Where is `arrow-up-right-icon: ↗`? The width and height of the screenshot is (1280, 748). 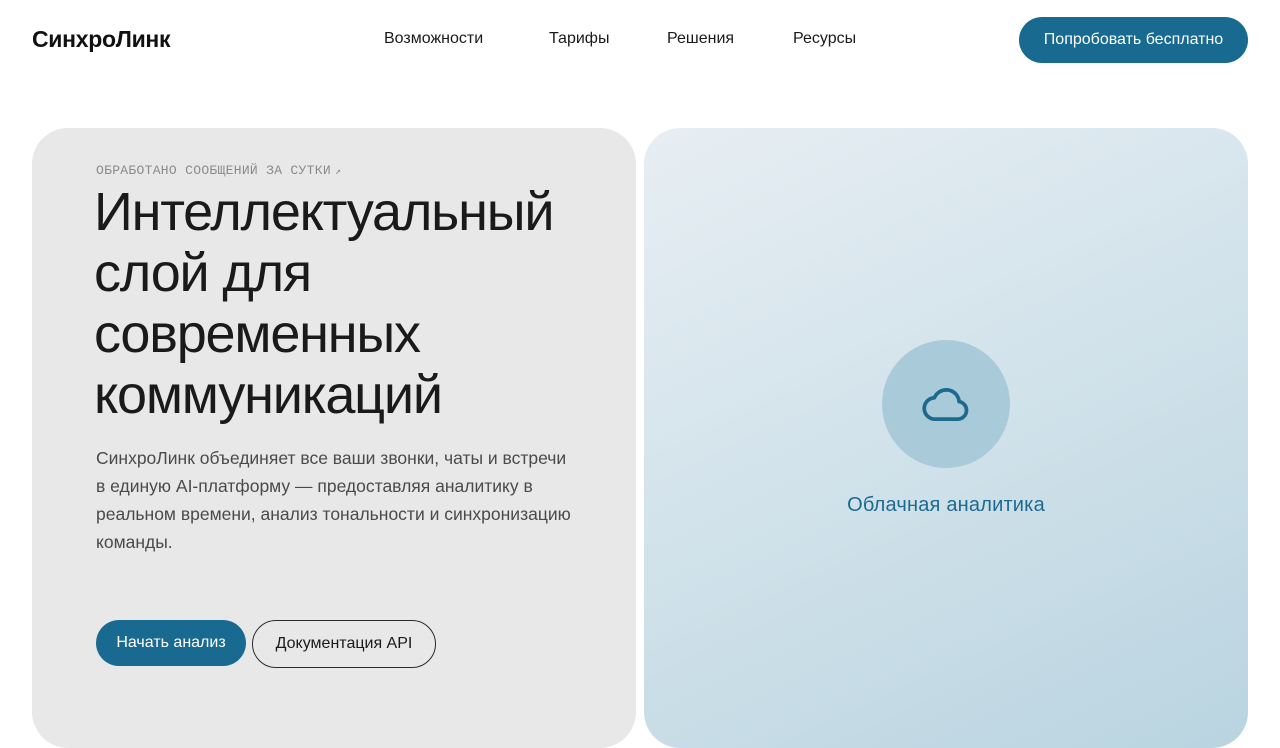 arrow-up-right-icon: ↗ is located at coordinates (338, 172).